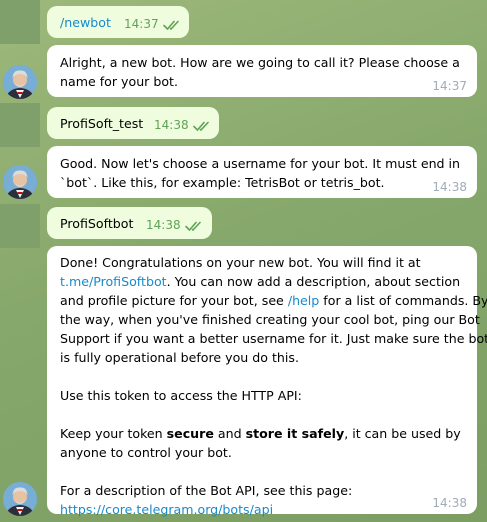 This screenshot has width=487, height=522. Describe the element at coordinates (174, 300) in the screenshot. I see `message-text: and profile picture for your bot, see` at that location.